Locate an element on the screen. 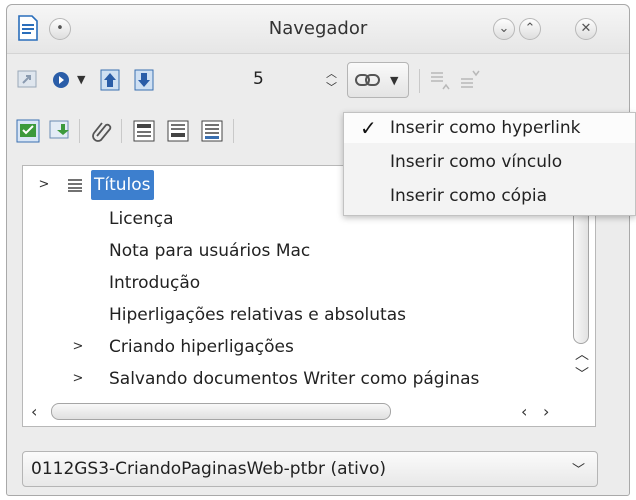  tree-row: Licença is located at coordinates (141, 219).